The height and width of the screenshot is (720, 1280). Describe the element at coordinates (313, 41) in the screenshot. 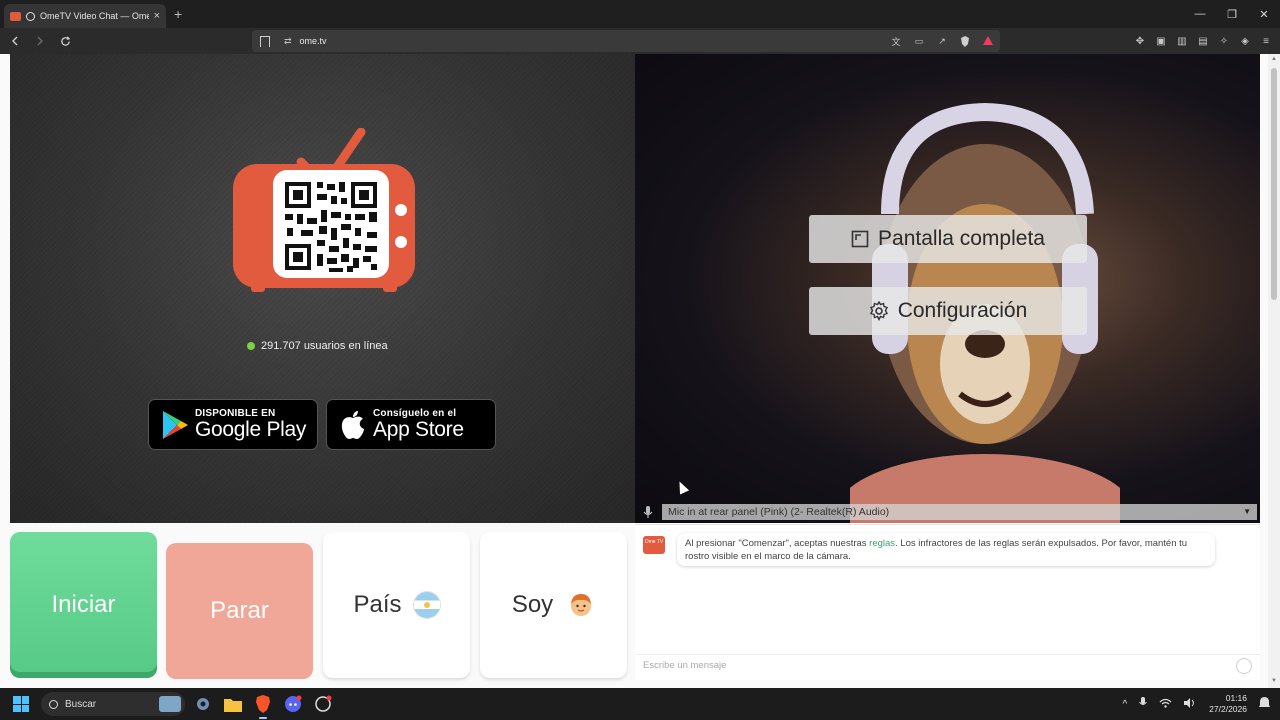

I see `url-text: ome.tv` at that location.